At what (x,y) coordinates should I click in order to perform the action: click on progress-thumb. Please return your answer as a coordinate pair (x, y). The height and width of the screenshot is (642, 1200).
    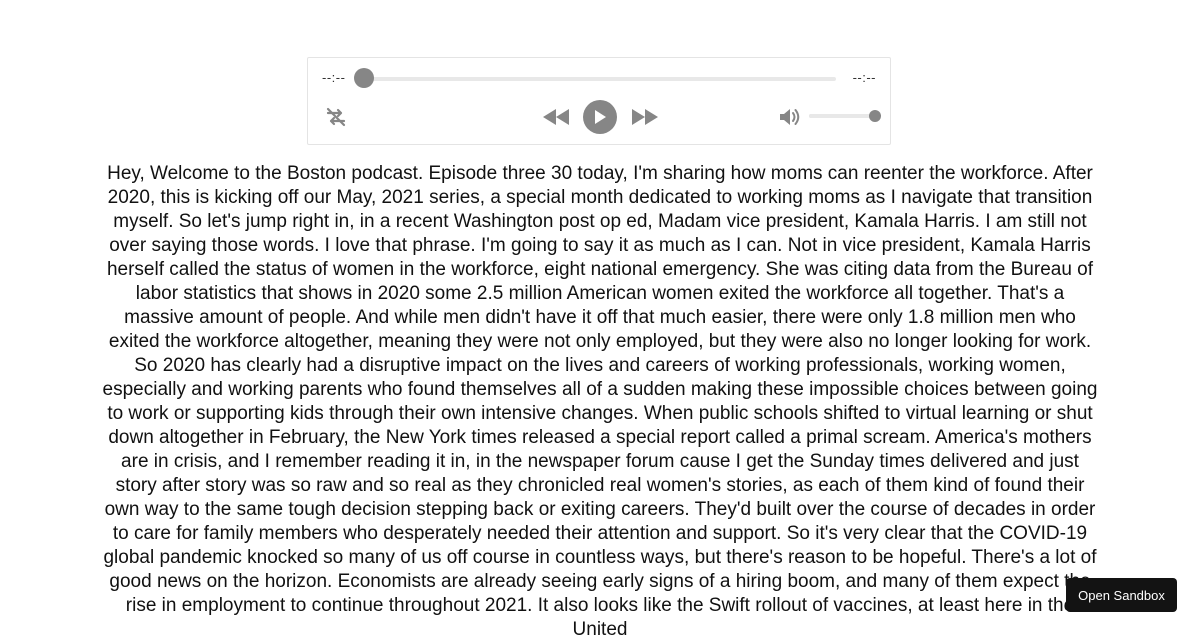
    Looking at the image, I should click on (364, 78).